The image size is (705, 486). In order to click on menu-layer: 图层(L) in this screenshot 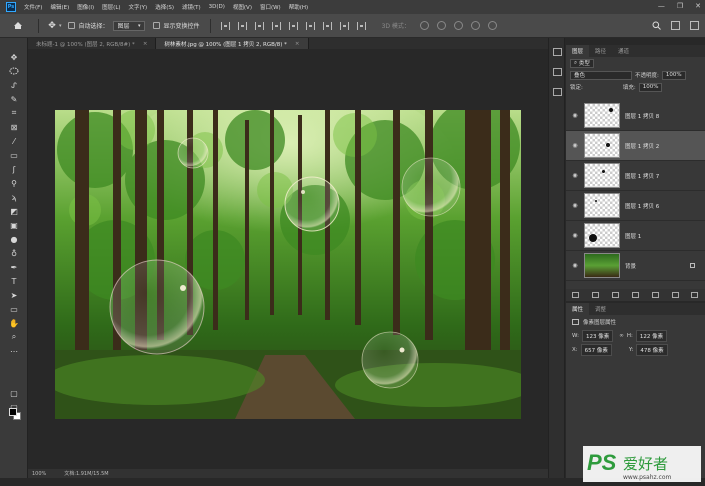, I will do `click(111, 7)`.